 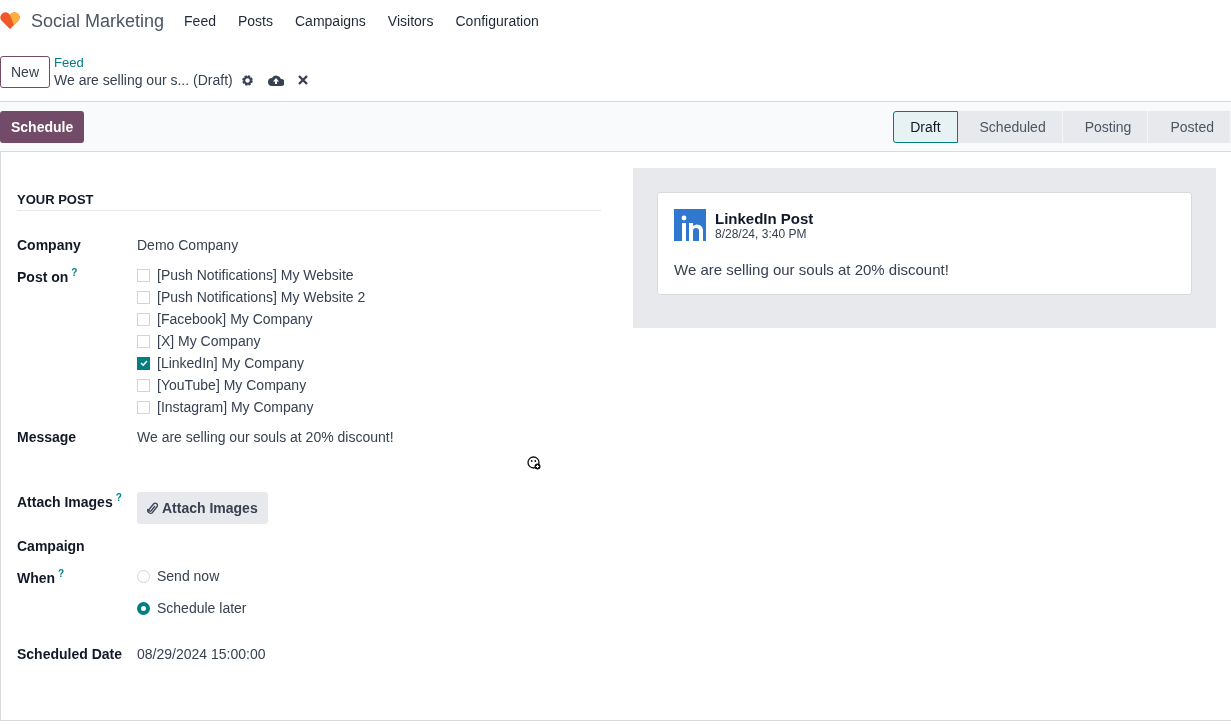 I want to click on menu-item: Configuration, so click(x=497, y=21).